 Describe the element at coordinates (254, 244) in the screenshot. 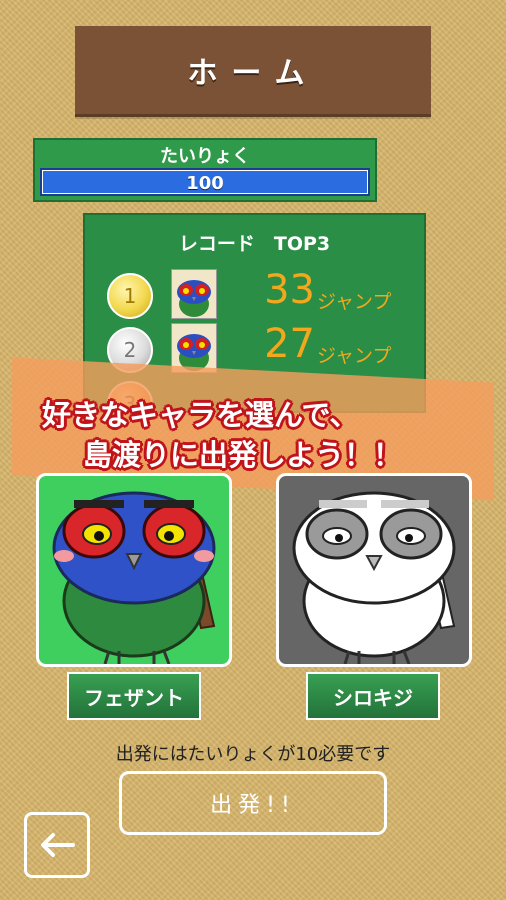

I see `record-heading: レコード TOP3` at that location.